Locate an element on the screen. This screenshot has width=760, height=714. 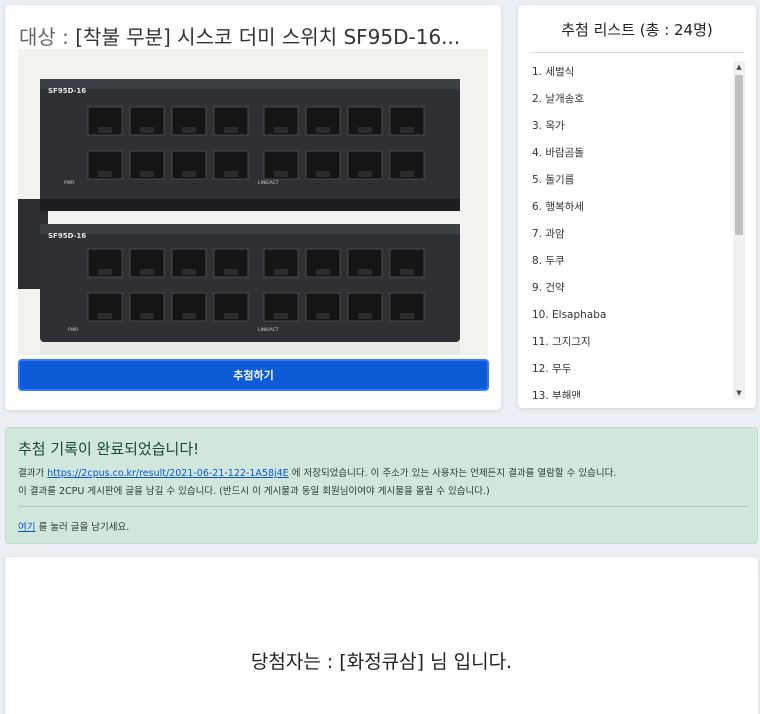
list-item: 4. 바람곰돌 is located at coordinates (558, 153).